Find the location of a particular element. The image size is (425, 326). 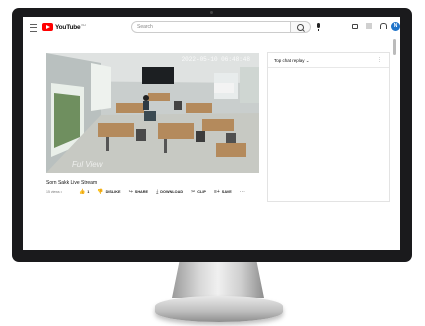

save-icon: ≡+ is located at coordinates (216, 192).